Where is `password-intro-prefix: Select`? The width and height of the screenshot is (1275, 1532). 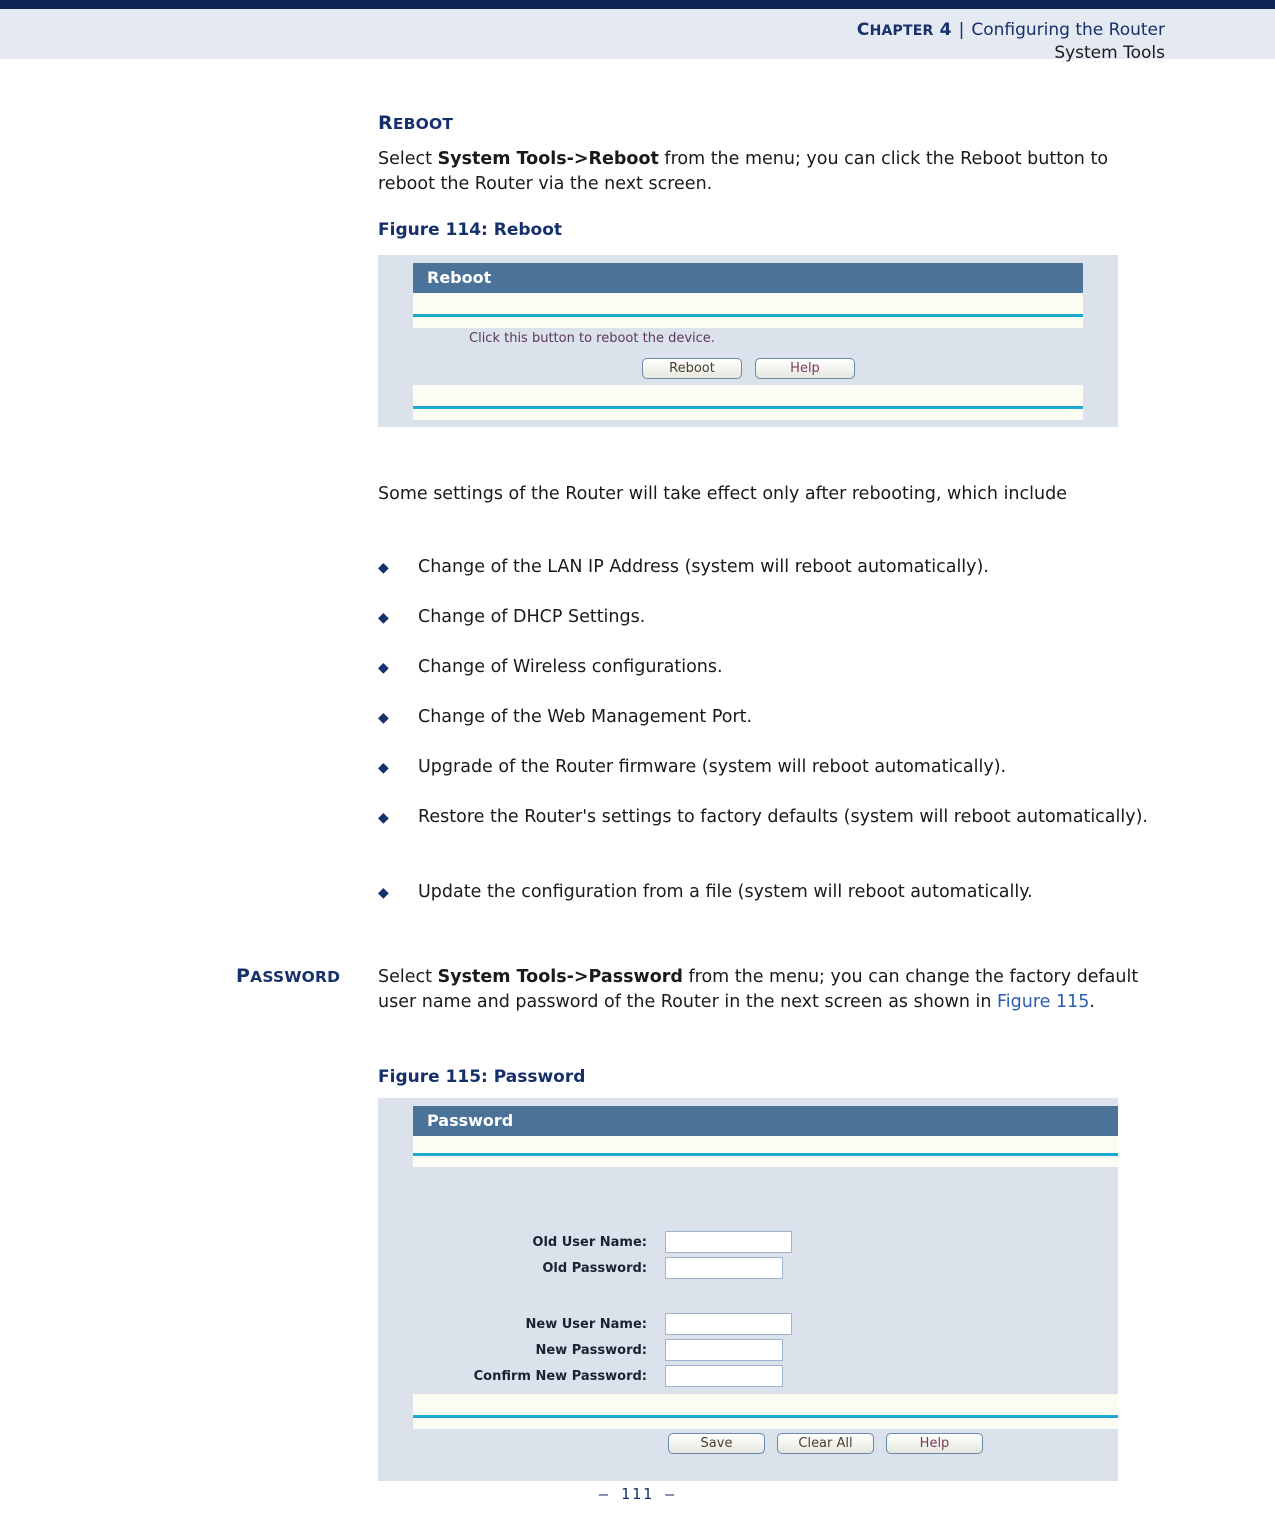 password-intro-prefix: Select is located at coordinates (408, 977).